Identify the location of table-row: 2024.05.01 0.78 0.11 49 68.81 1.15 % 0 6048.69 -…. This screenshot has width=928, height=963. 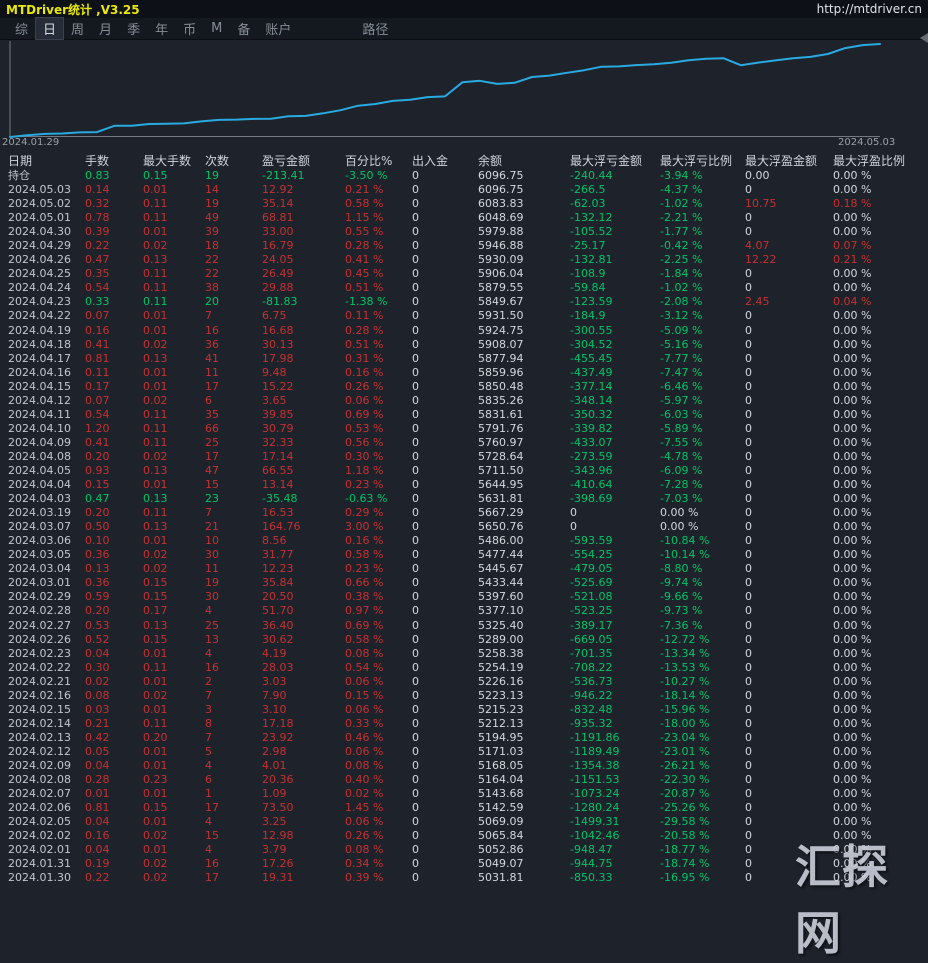
(464, 218).